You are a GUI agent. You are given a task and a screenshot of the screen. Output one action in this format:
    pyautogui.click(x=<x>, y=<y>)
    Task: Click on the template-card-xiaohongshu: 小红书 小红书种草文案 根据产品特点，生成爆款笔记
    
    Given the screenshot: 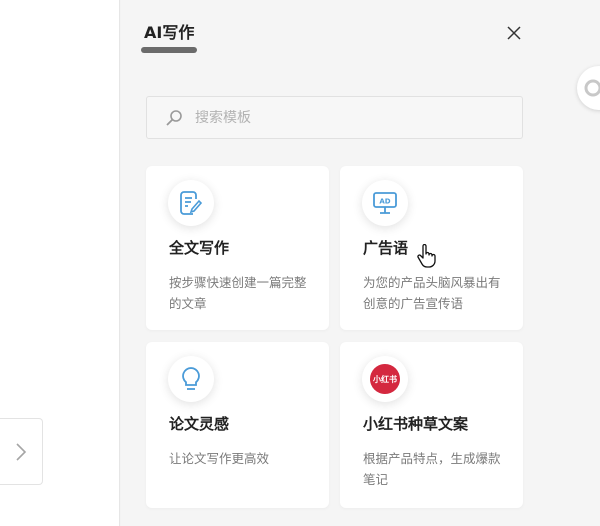 What is the action you would take?
    pyautogui.click(x=431, y=425)
    